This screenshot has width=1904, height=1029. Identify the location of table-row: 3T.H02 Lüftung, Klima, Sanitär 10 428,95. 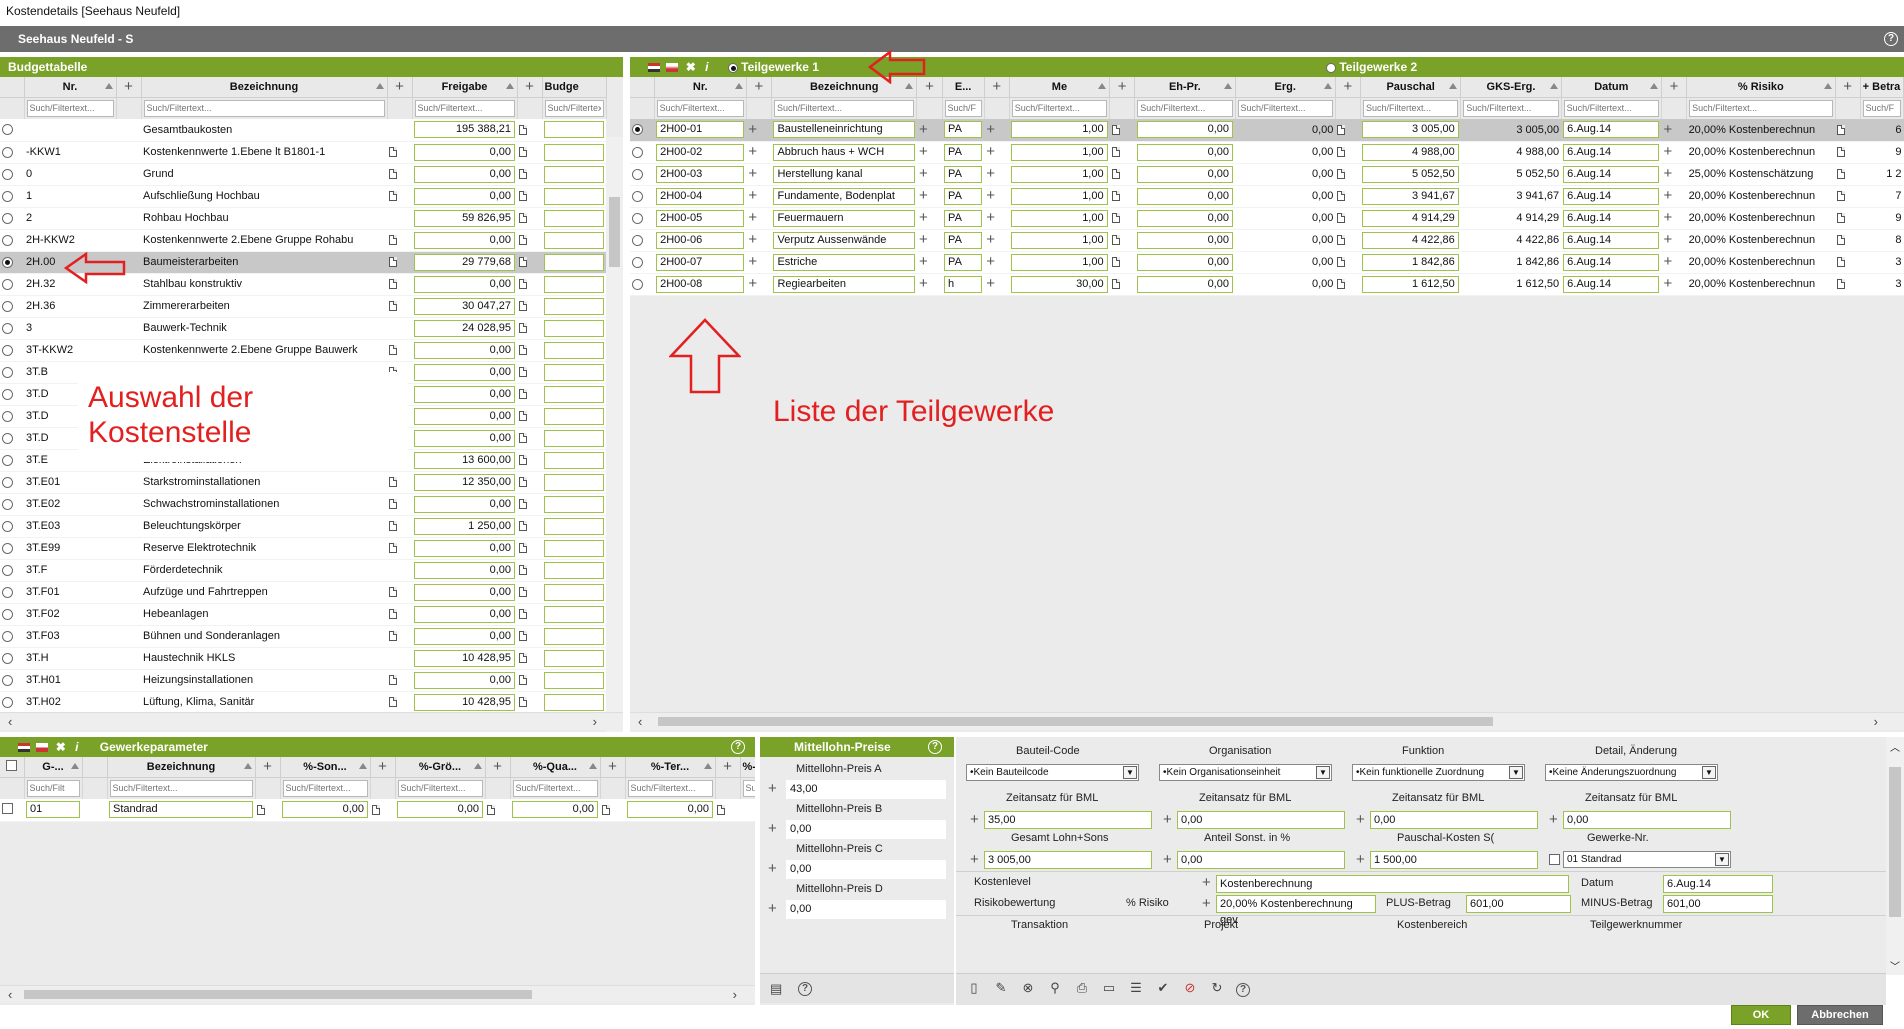
(303, 702).